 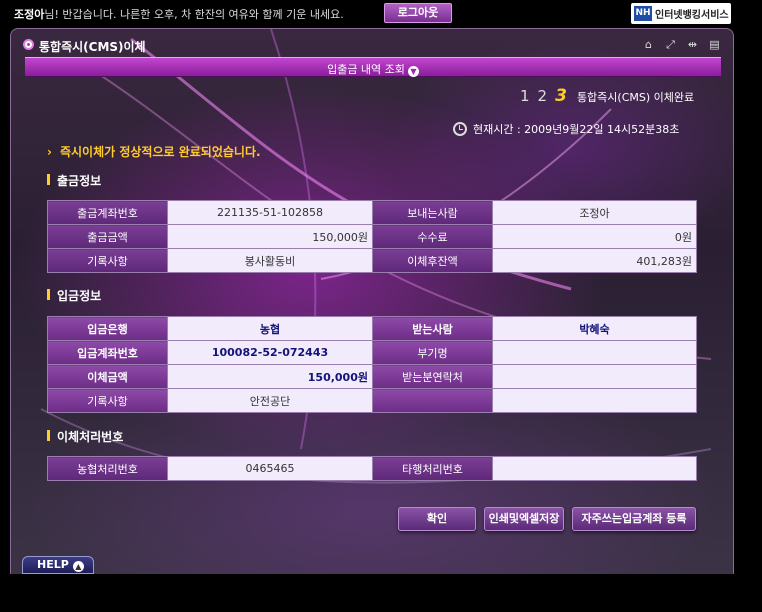 I want to click on bottom-band, so click(x=381, y=593).